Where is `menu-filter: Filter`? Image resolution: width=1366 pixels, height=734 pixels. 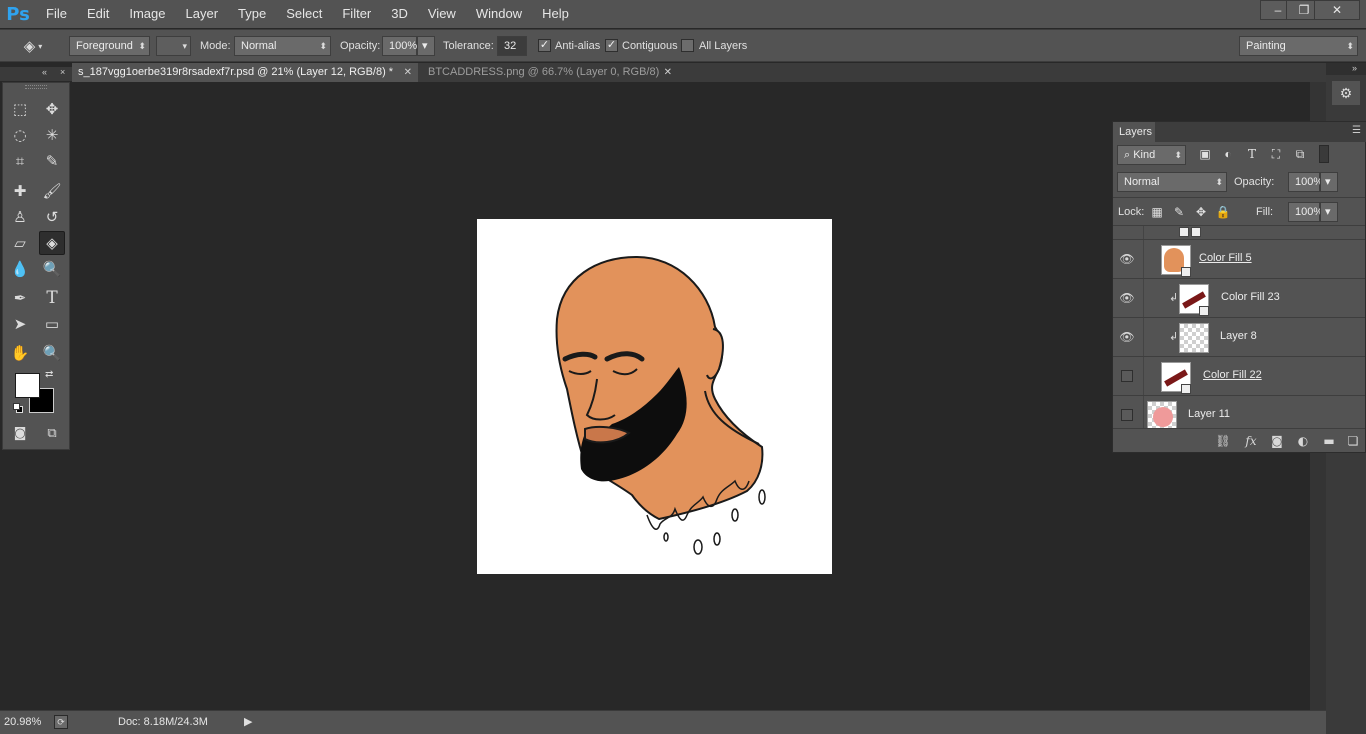
menu-filter: Filter is located at coordinates (356, 14).